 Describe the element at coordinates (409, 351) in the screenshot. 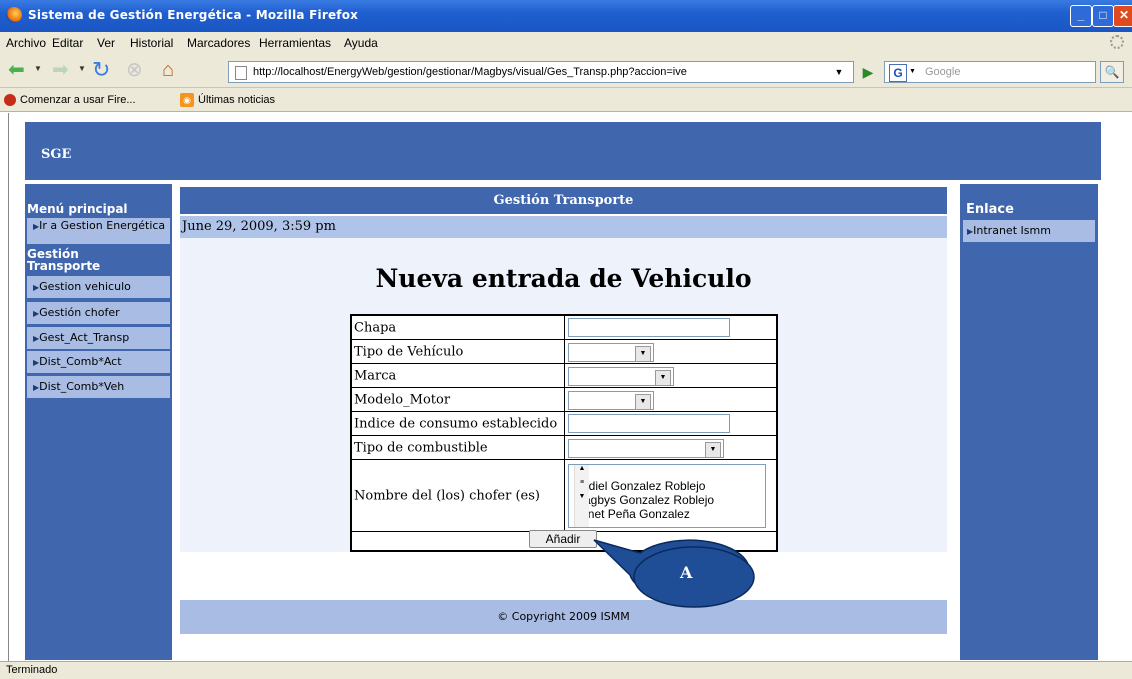

I see `label-tipo-vehiculo: Tipo de Vehículo` at that location.